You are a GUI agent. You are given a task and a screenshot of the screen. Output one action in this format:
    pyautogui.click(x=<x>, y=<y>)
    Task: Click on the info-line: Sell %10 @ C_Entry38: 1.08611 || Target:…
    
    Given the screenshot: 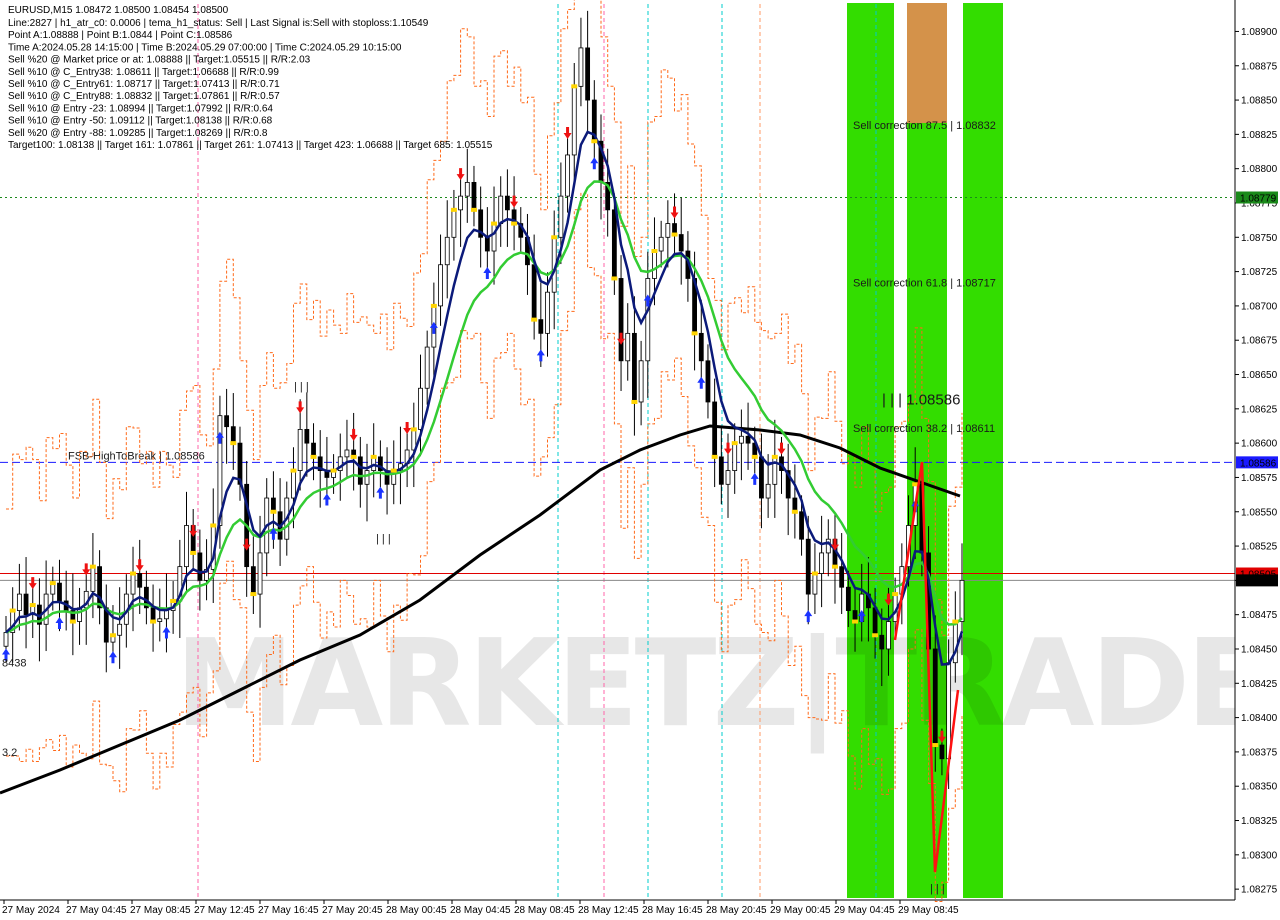 What is the action you would take?
    pyautogui.click(x=143, y=72)
    